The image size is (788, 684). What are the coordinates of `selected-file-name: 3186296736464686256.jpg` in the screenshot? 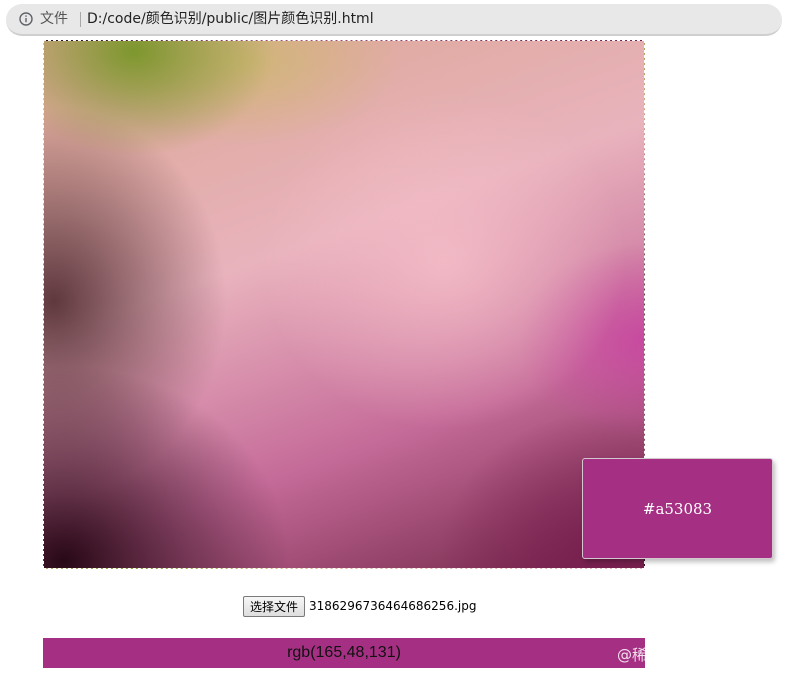 It's located at (393, 606).